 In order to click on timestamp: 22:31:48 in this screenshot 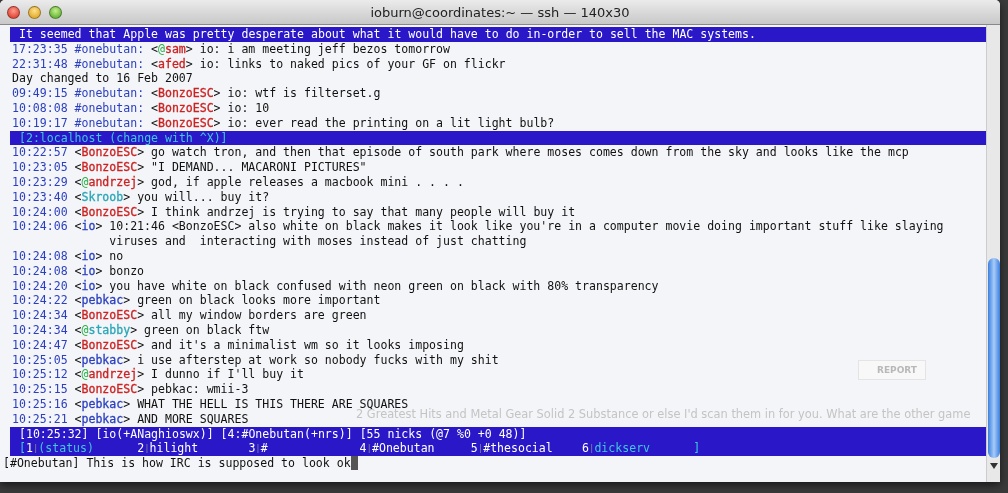, I will do `click(40, 64)`.